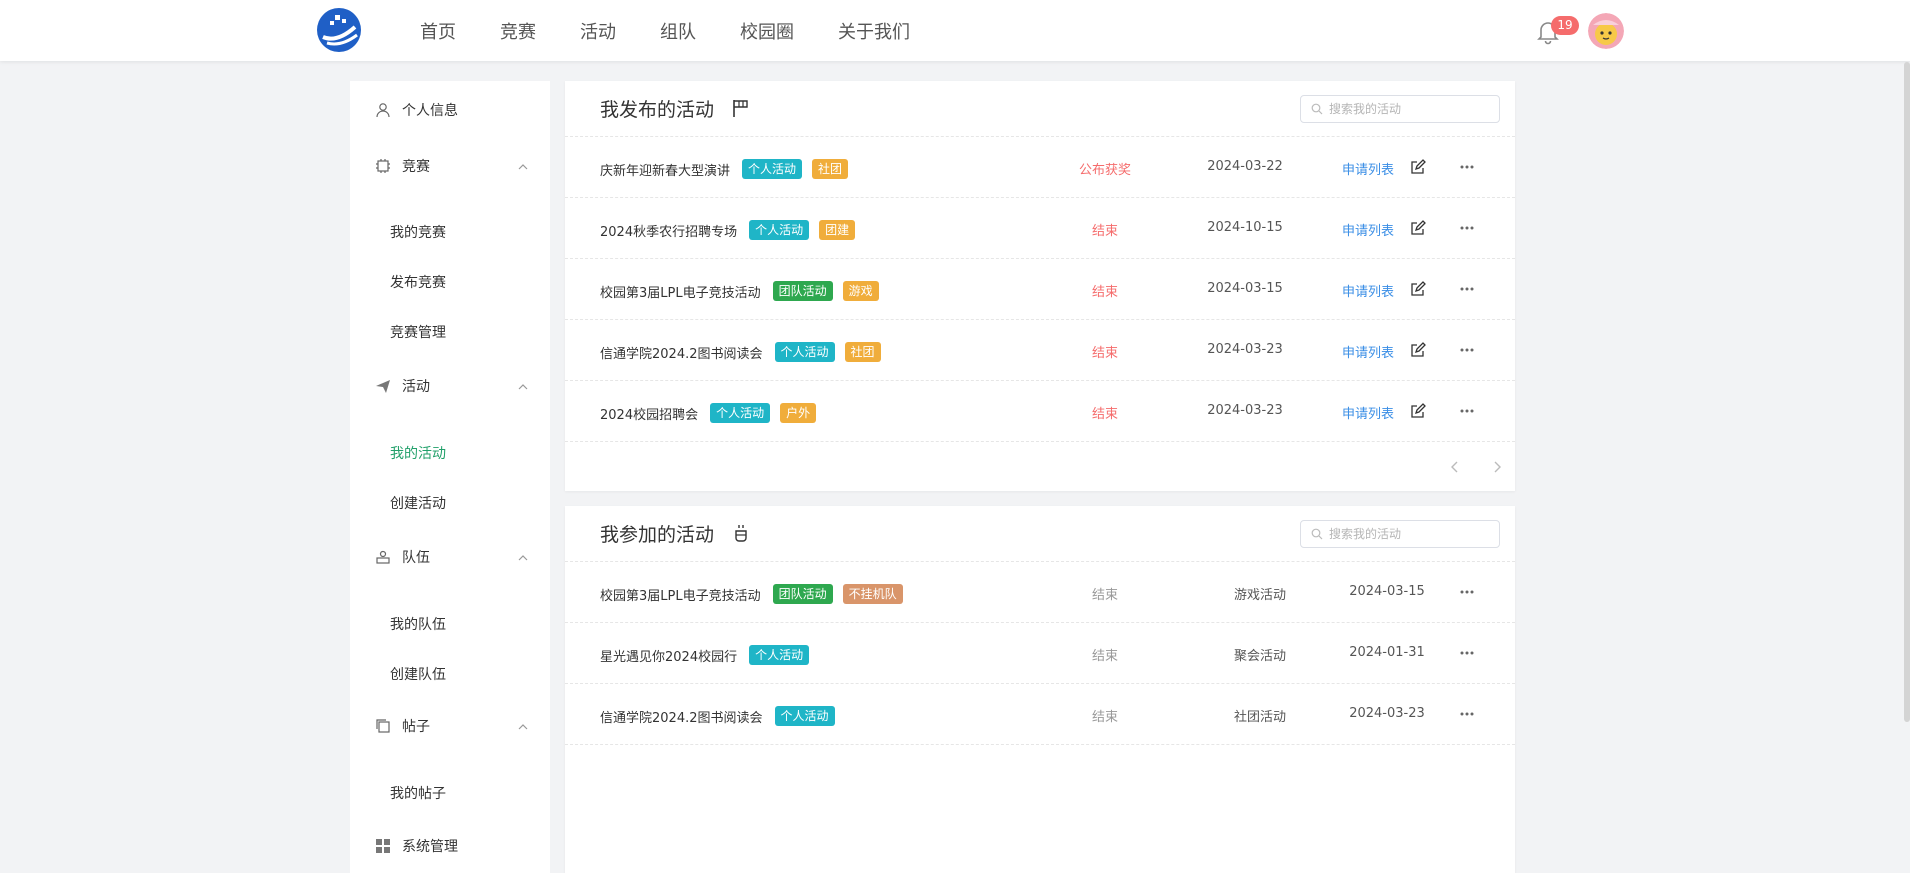  Describe the element at coordinates (1245, 227) in the screenshot. I see `date-text: 2024-10-15` at that location.